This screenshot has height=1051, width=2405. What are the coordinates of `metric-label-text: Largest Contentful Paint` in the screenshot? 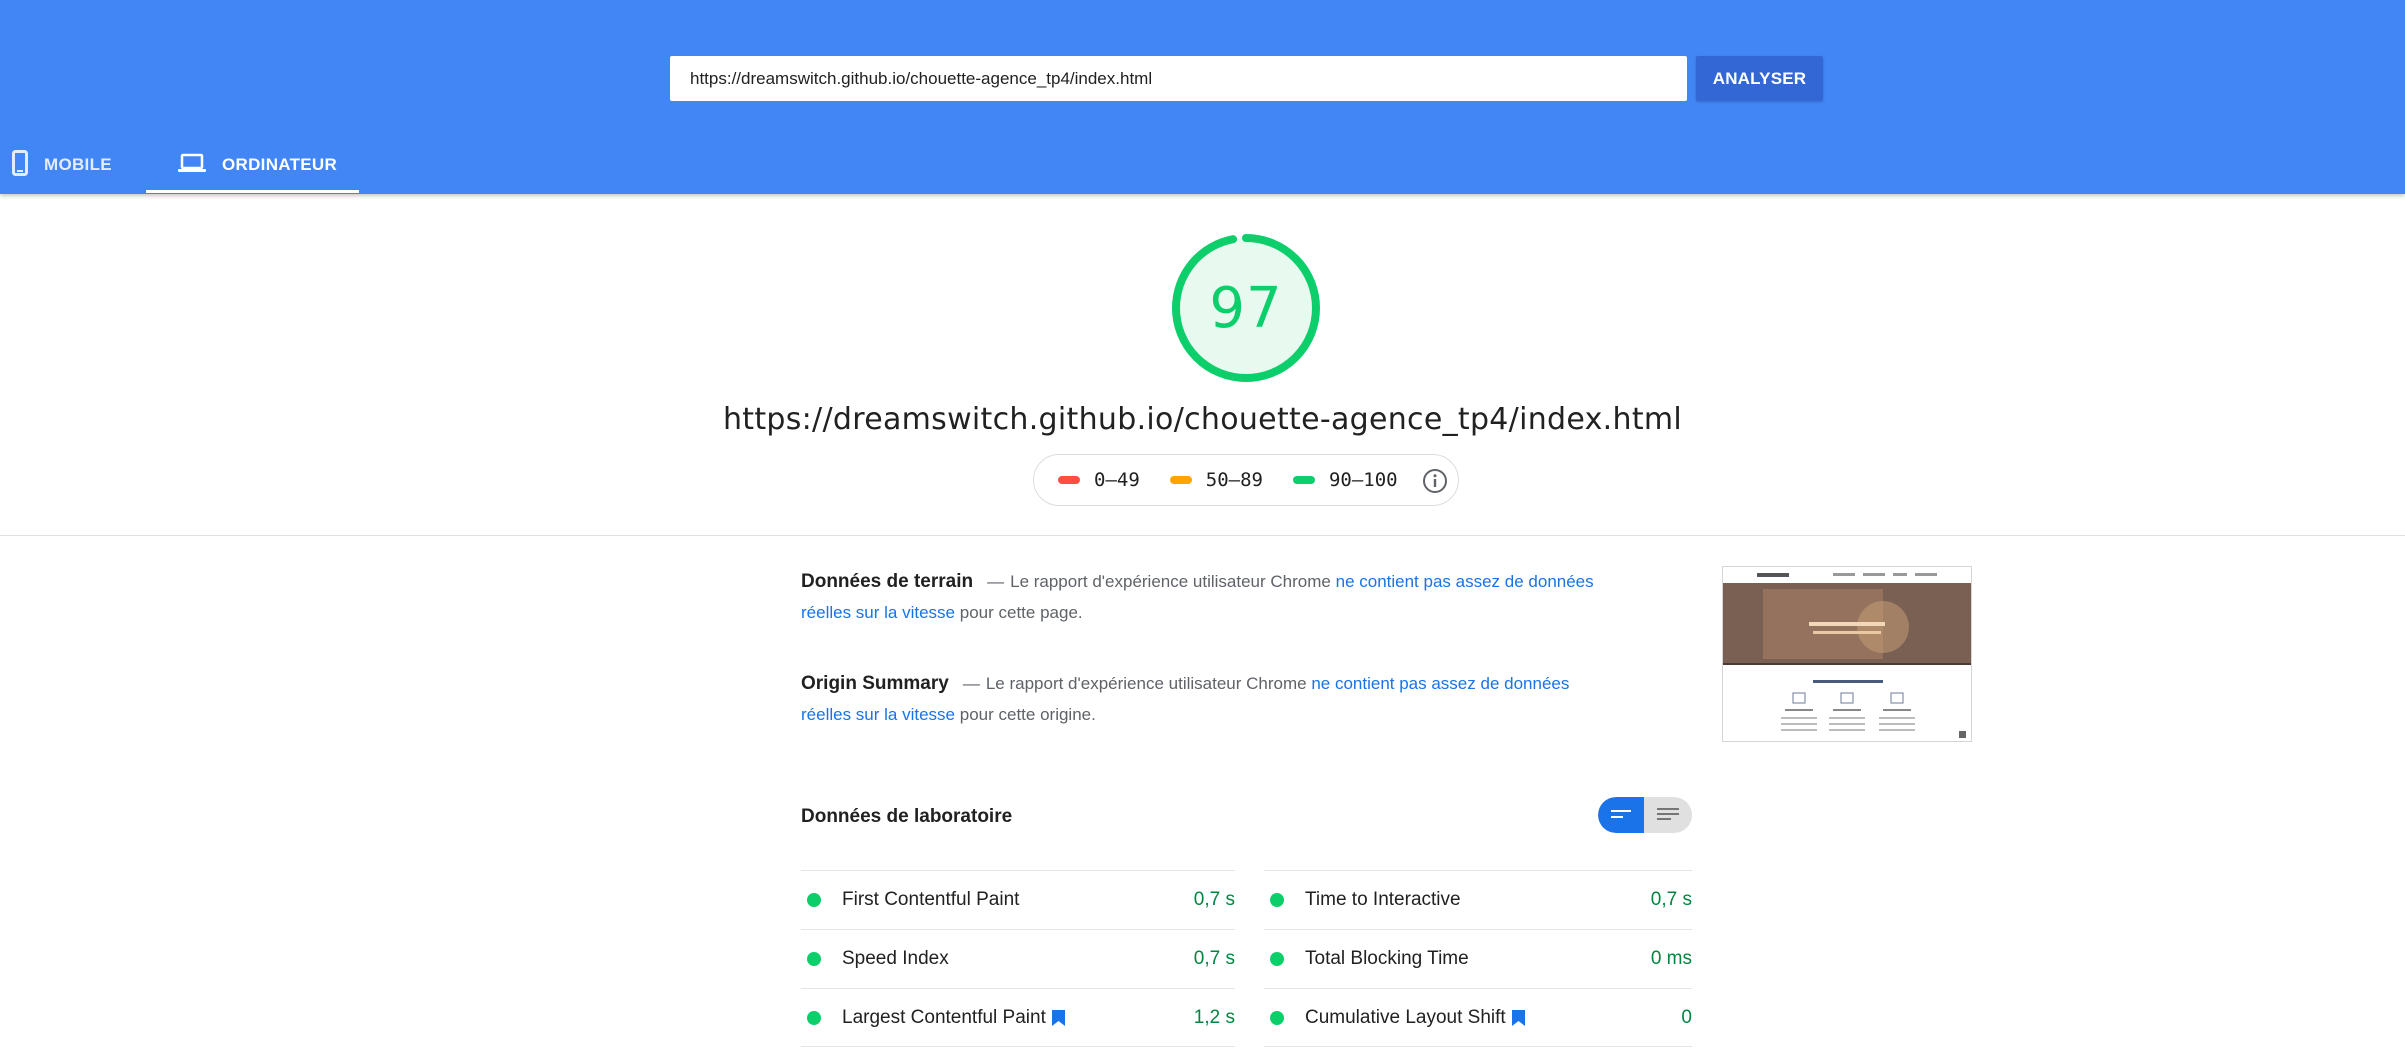 It's located at (944, 1017).